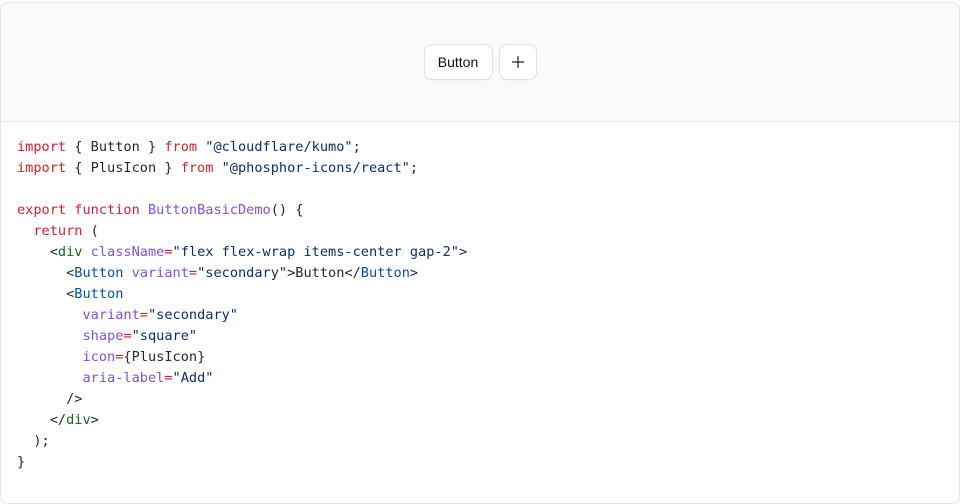  I want to click on code-line: }, so click(480, 462).